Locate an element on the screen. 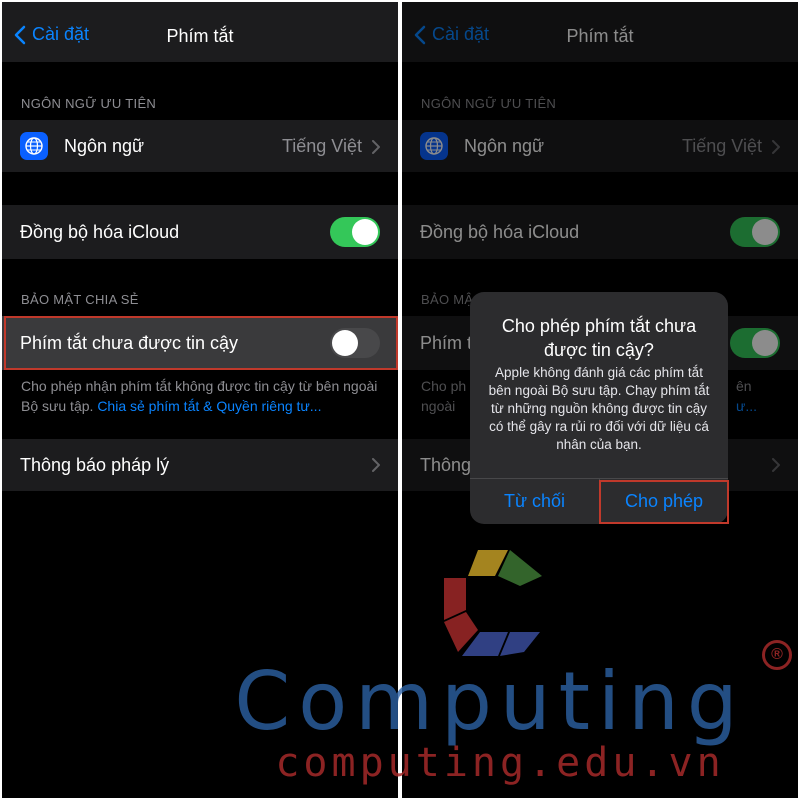 Image resolution: width=800 pixels, height=800 pixels. globe-icon is located at coordinates (34, 146).